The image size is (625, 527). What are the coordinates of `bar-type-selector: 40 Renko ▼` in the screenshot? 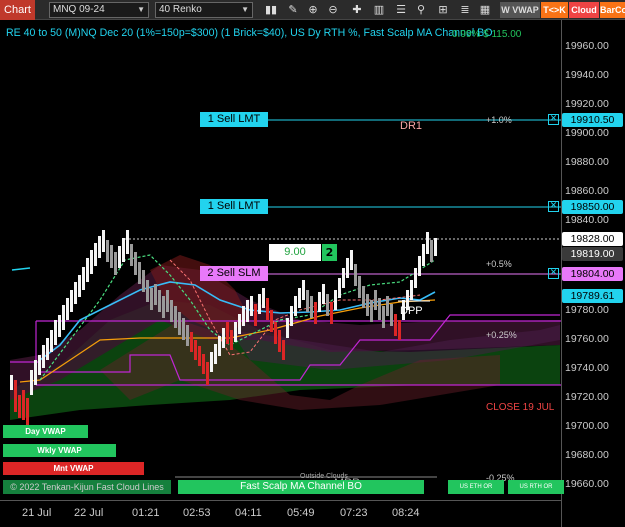 It's located at (204, 10).